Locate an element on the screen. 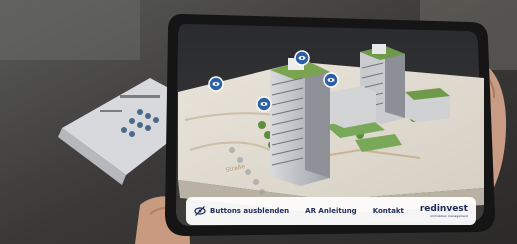  brand-name: redinvest is located at coordinates (443, 208).